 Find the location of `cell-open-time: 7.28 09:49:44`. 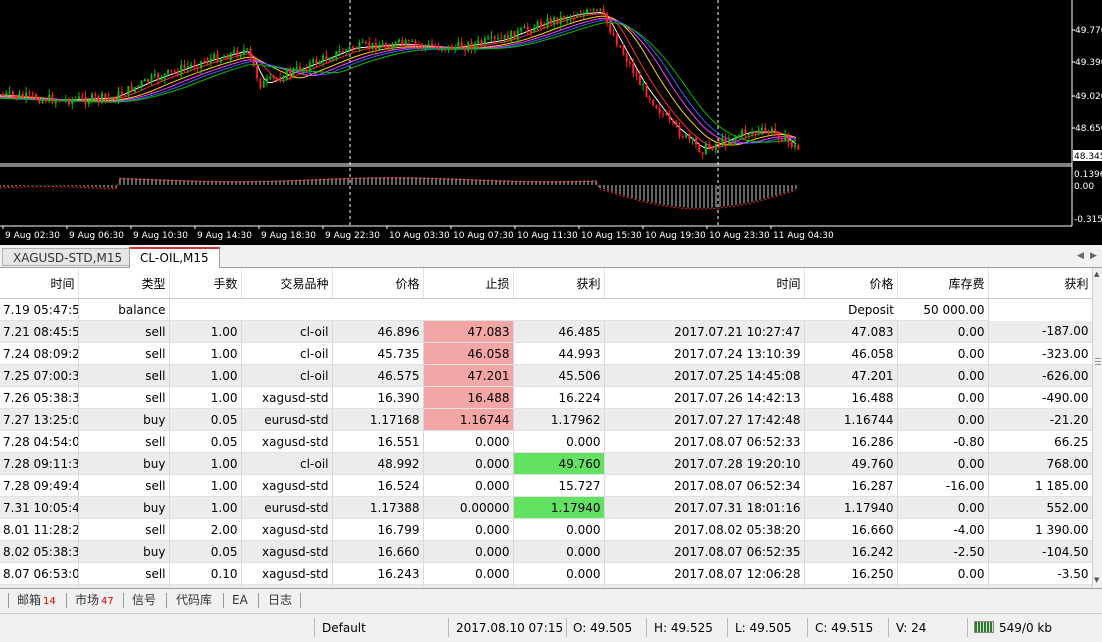

cell-open-time: 7.28 09:49:44 is located at coordinates (39, 485).